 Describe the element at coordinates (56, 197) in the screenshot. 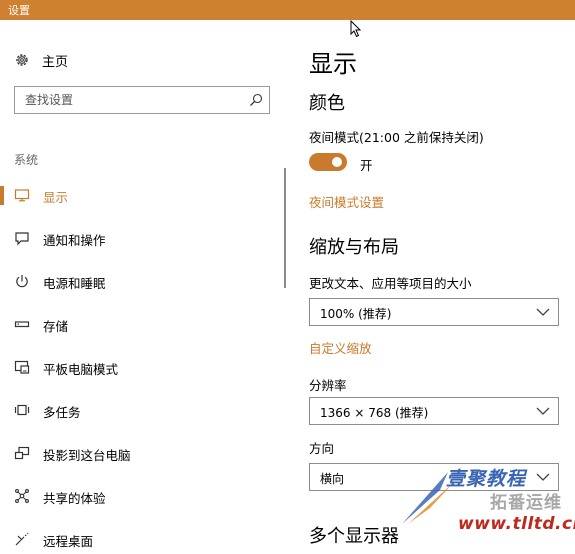

I see `sidebar-item-label: 显示` at that location.